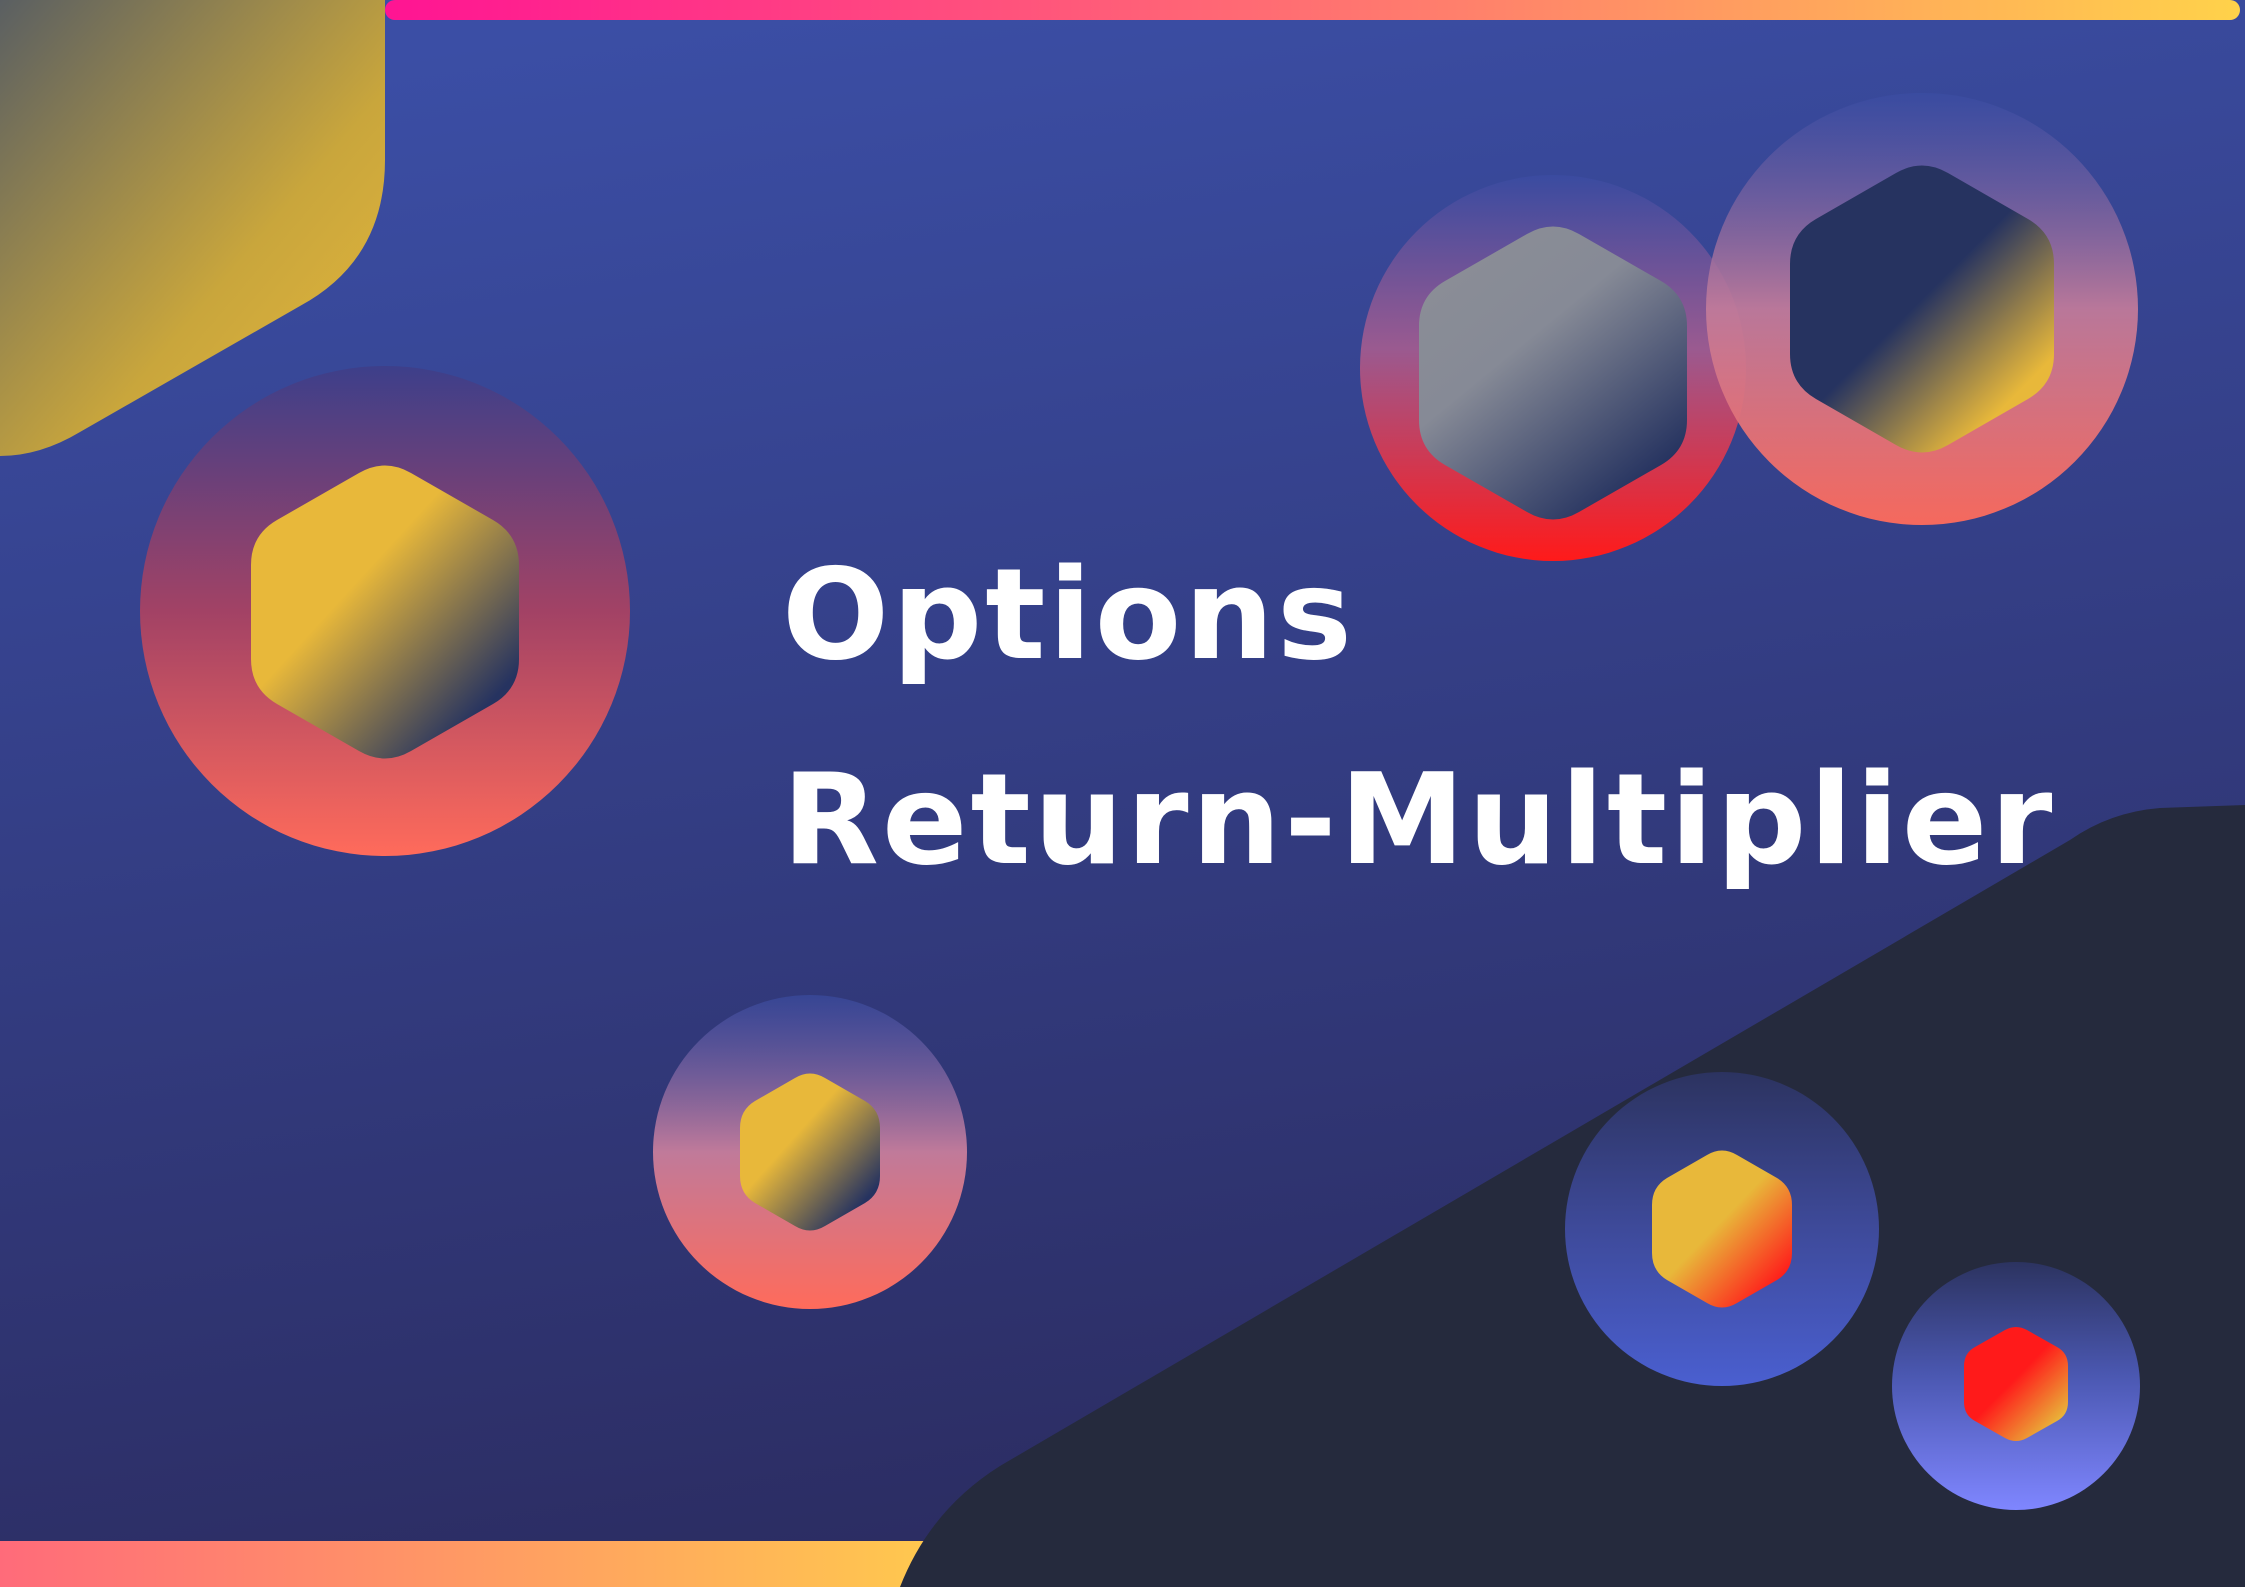 The height and width of the screenshot is (1587, 2245). I want to click on top-accent-bar, so click(1312, 10).